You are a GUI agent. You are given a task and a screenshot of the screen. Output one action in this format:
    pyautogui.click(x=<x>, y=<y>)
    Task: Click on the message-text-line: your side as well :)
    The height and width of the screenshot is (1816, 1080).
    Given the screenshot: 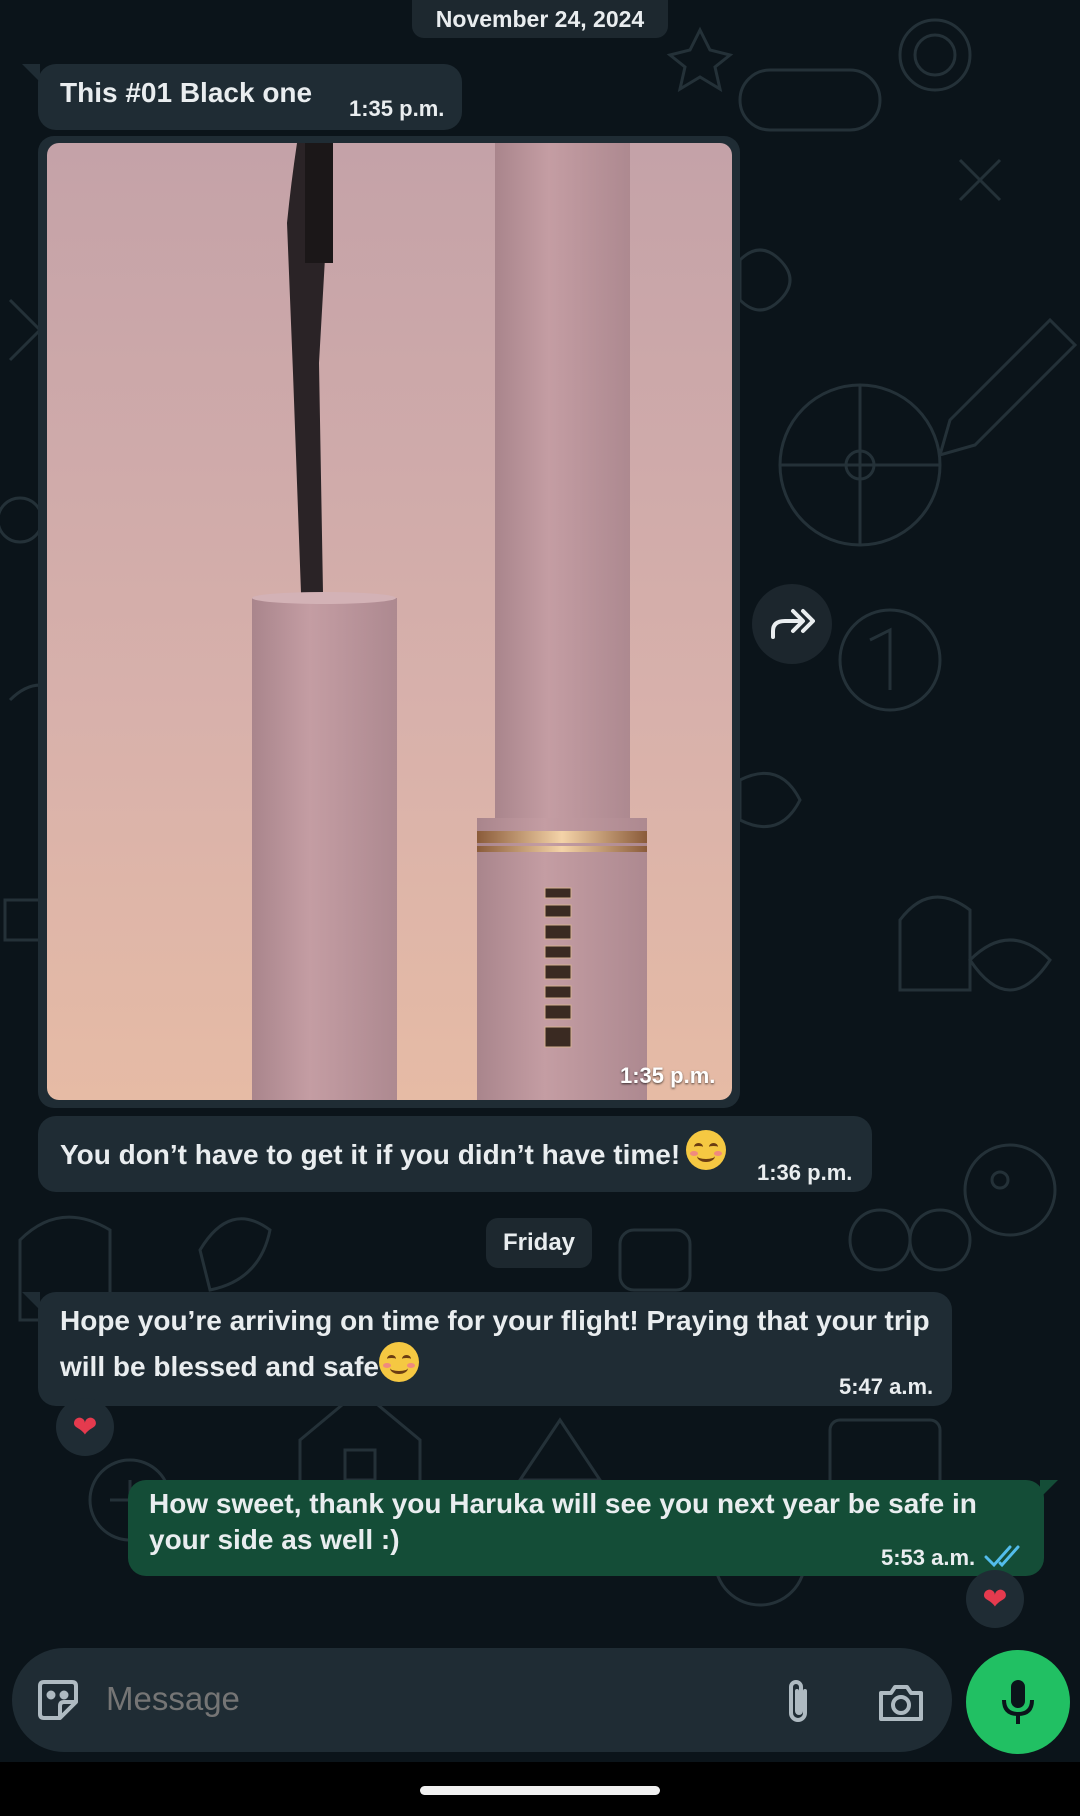 What is the action you would take?
    pyautogui.click(x=274, y=1539)
    